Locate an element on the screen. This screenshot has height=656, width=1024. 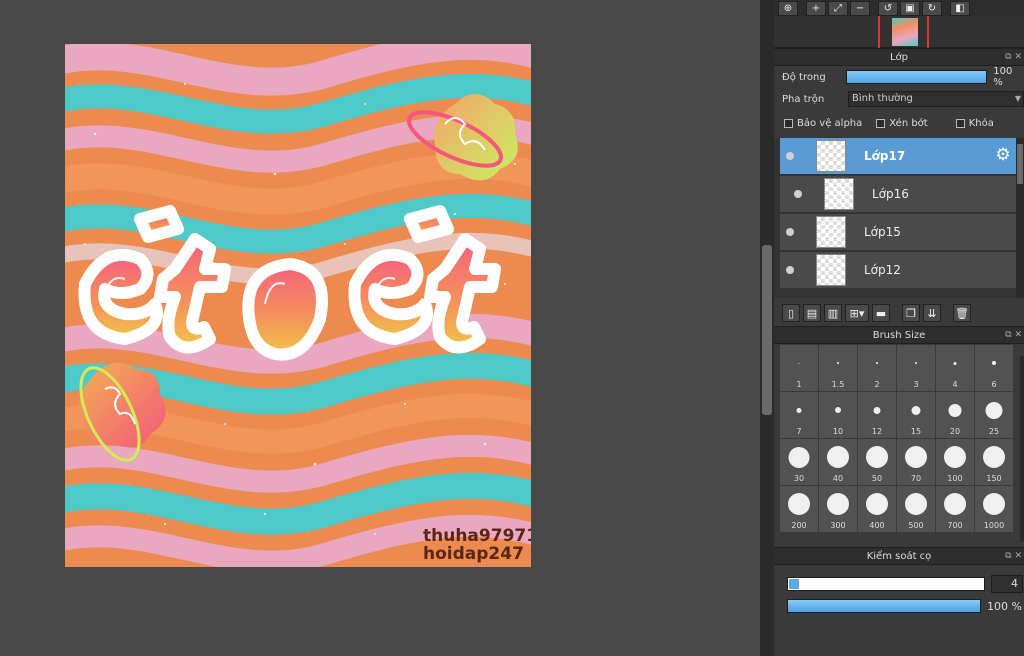
brush-grid-scrollbar is located at coordinates (1022, 449).